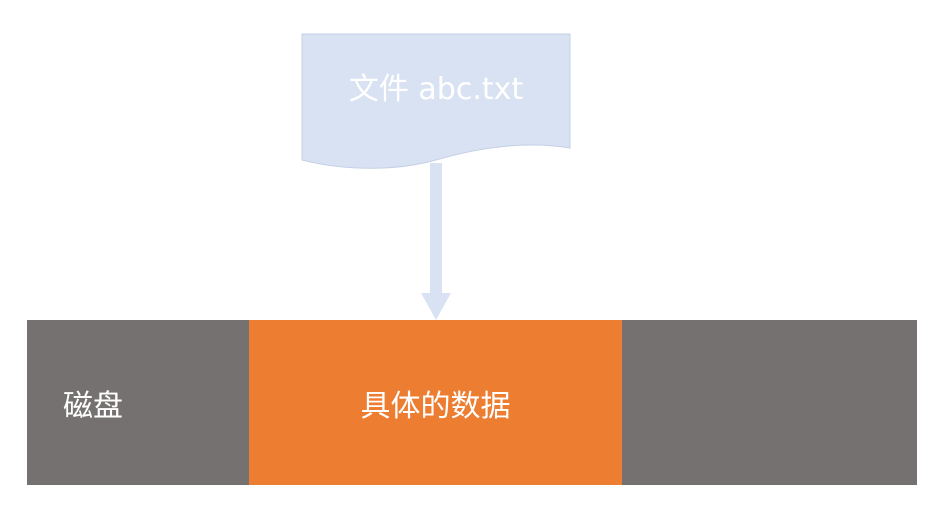  Describe the element at coordinates (435, 406) in the screenshot. I see `data-label: 具体的数据` at that location.